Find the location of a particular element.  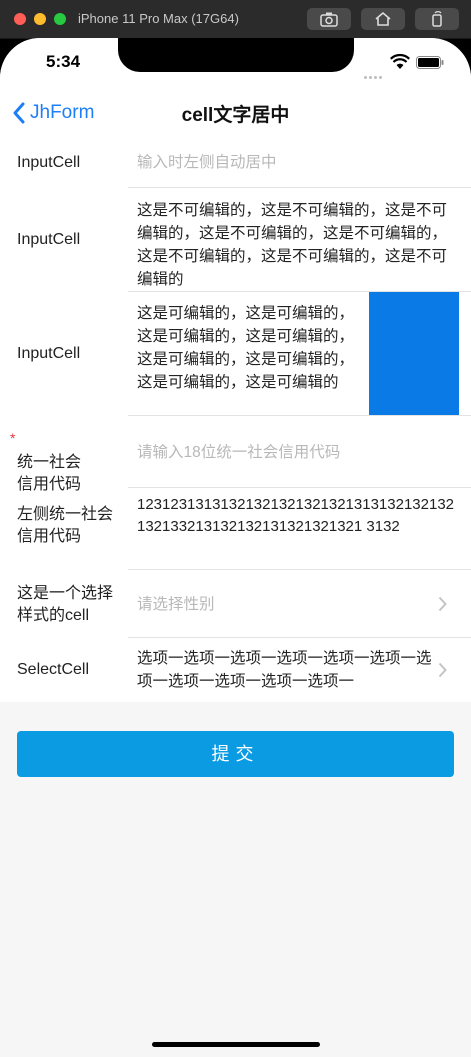

form-row-input-center: InputCell 输入时左侧自动居中 is located at coordinates (235, 163).